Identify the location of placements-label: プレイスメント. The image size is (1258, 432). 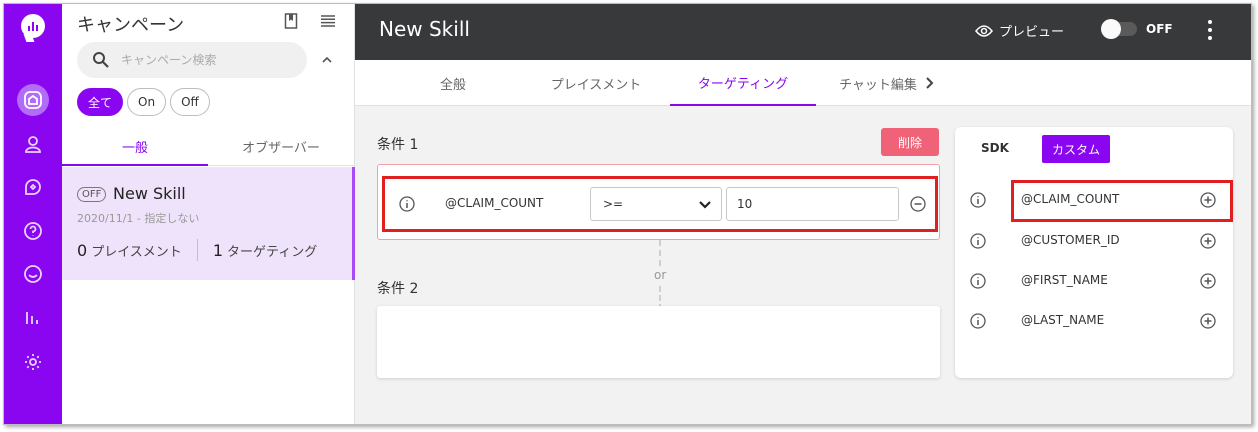
(136, 252).